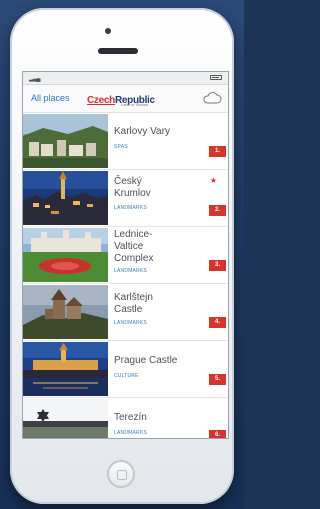 The image size is (320, 509). Describe the element at coordinates (65, 418) in the screenshot. I see `terezin-photo` at that location.